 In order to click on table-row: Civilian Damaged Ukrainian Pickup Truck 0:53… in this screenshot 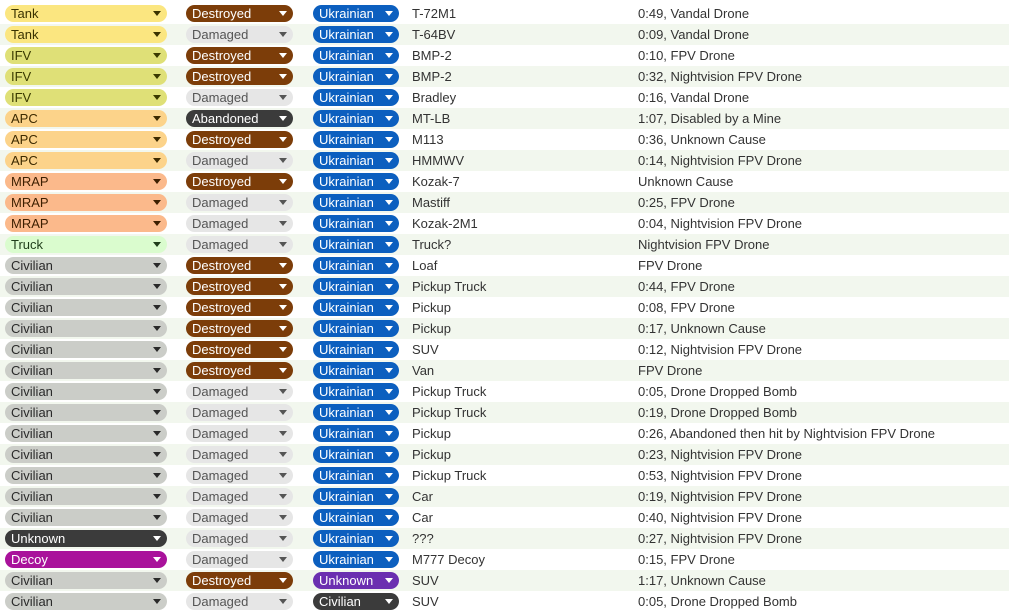, I will do `click(504, 475)`.